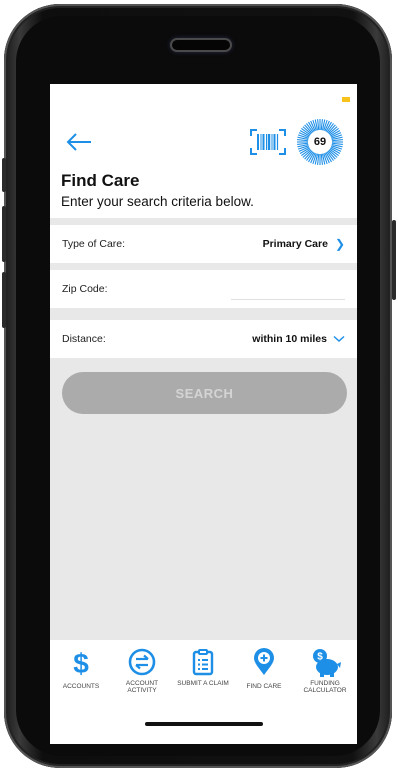  What do you see at coordinates (339, 339) in the screenshot?
I see `chevron-down-icon` at bounding box center [339, 339].